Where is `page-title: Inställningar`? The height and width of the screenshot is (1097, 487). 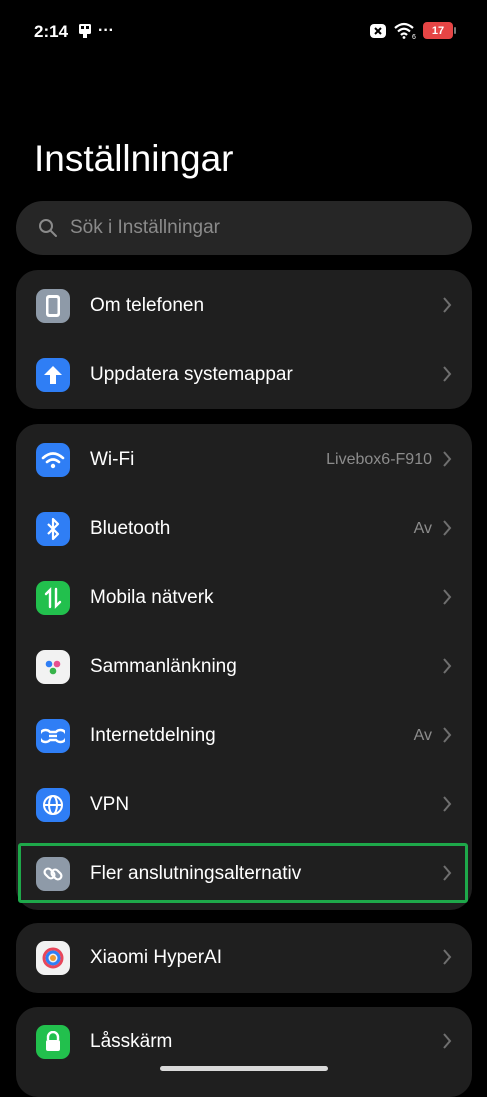
page-title: Inställningar is located at coordinates (134, 158).